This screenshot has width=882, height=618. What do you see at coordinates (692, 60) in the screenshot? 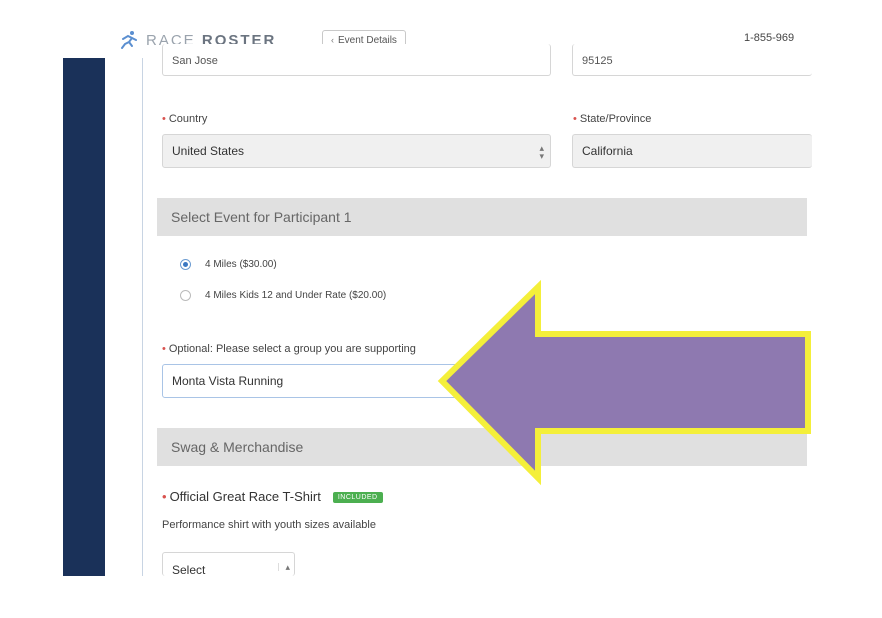
I see `zip-field: 95125` at bounding box center [692, 60].